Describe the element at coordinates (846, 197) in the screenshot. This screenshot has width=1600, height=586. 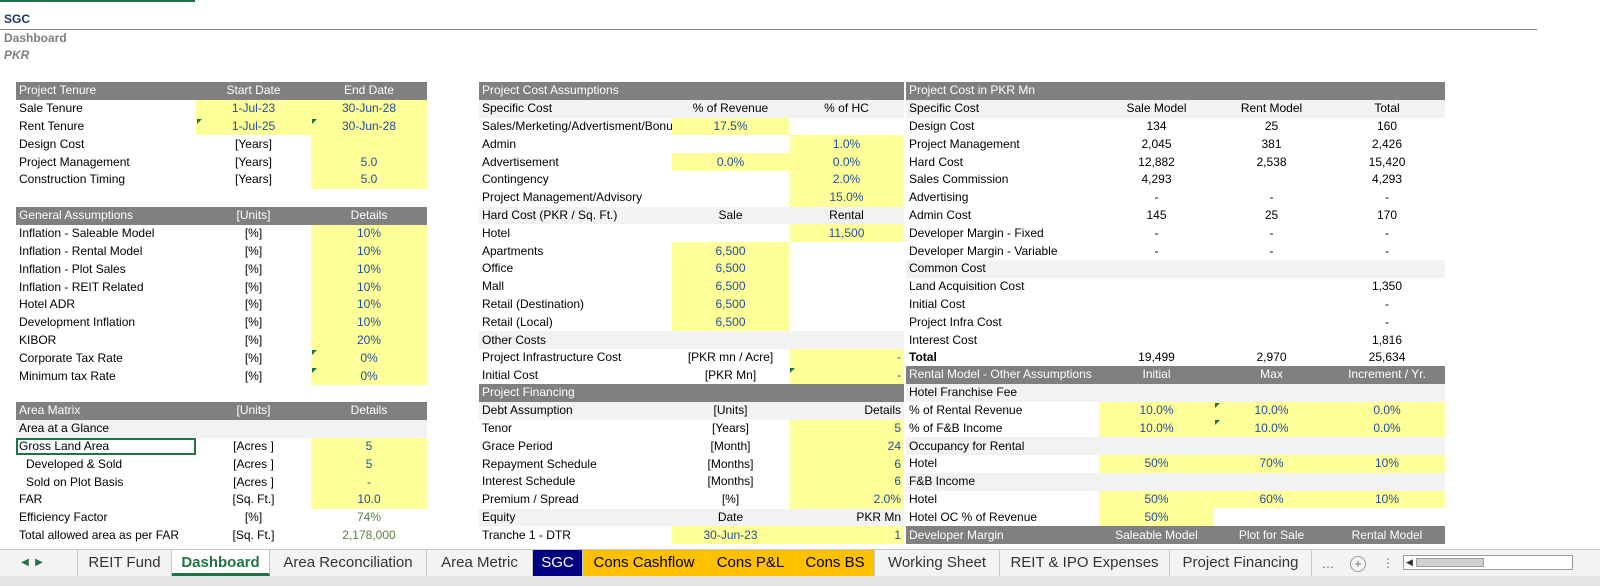
I see `value-cell: 15.0%` at that location.